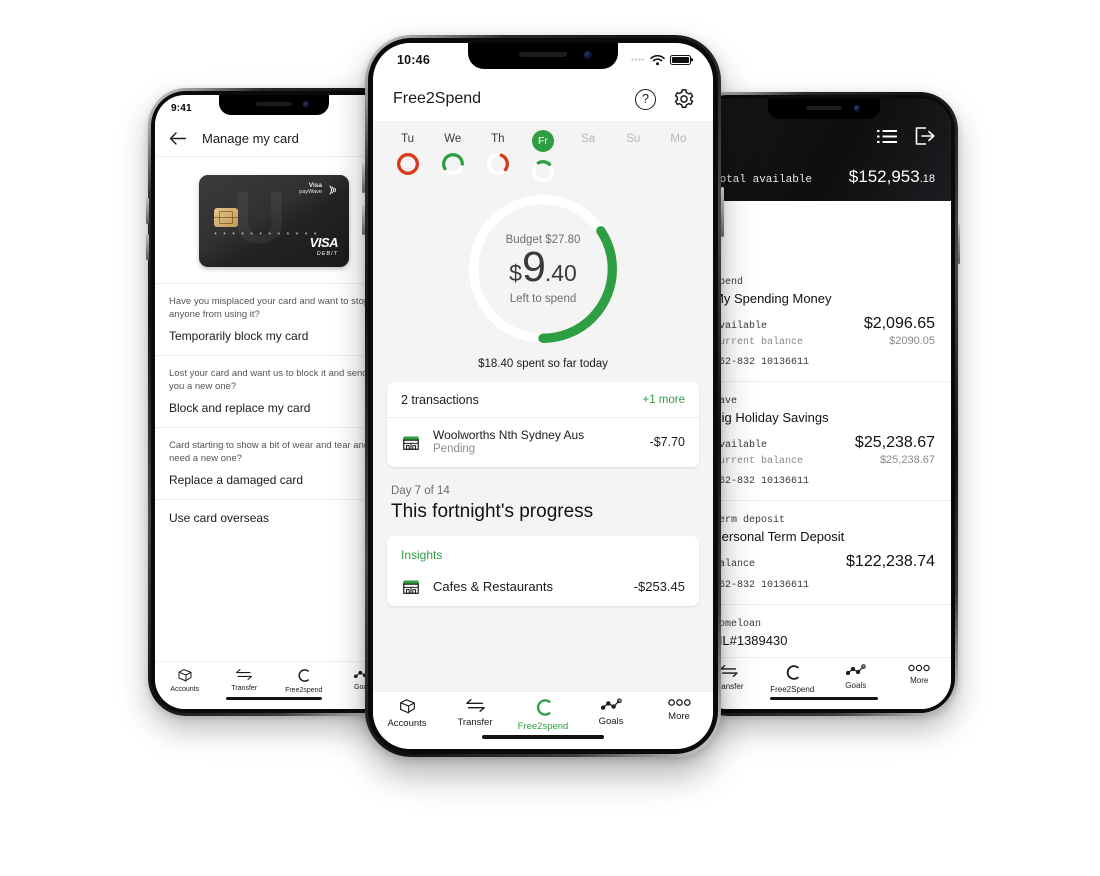 Image resolution: width=1100 pixels, height=876 pixels. Describe the element at coordinates (422, 555) in the screenshot. I see `insights-title: Insights` at that location.